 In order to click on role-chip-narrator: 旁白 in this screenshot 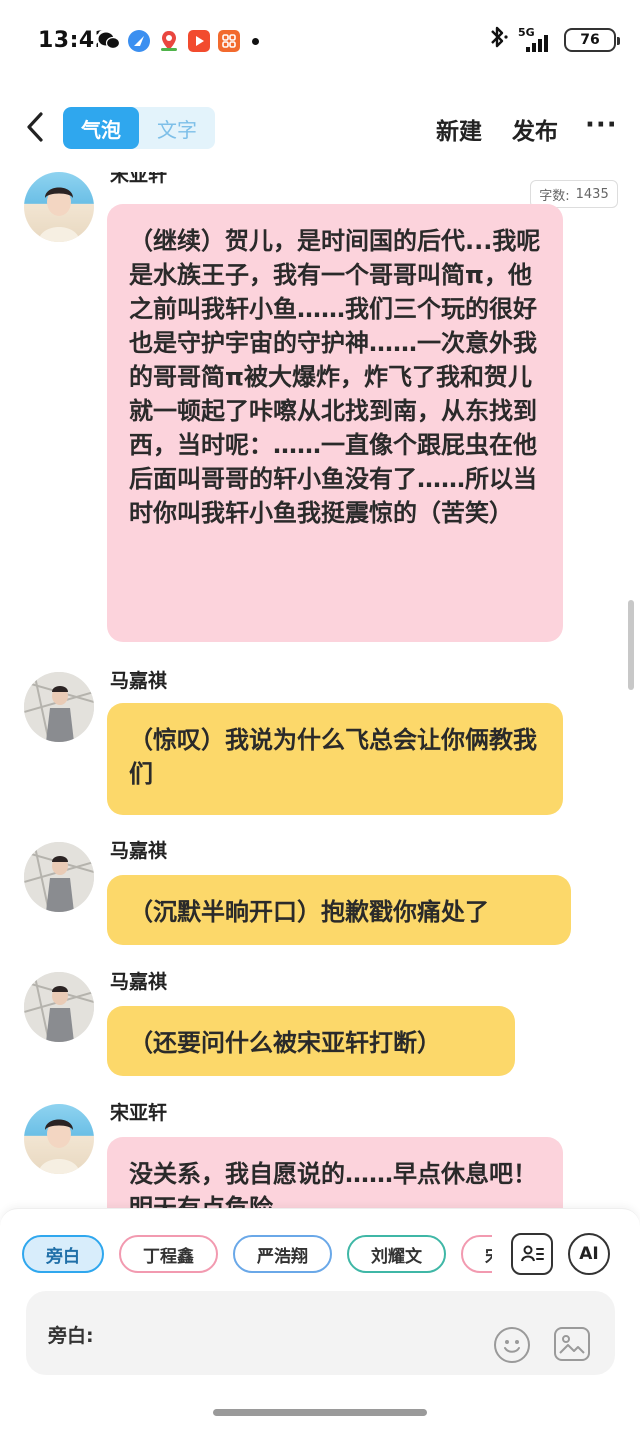, I will do `click(63, 1254)`.